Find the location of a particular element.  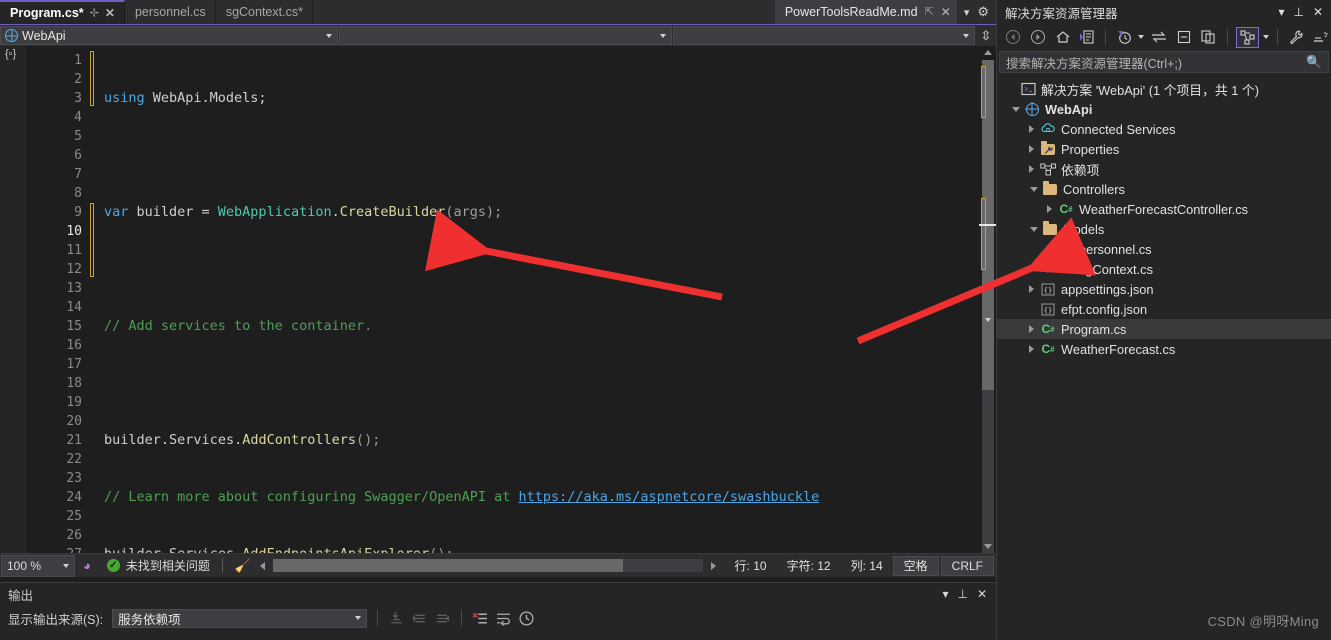

tree-item-controllers: Controllers is located at coordinates (1164, 189).